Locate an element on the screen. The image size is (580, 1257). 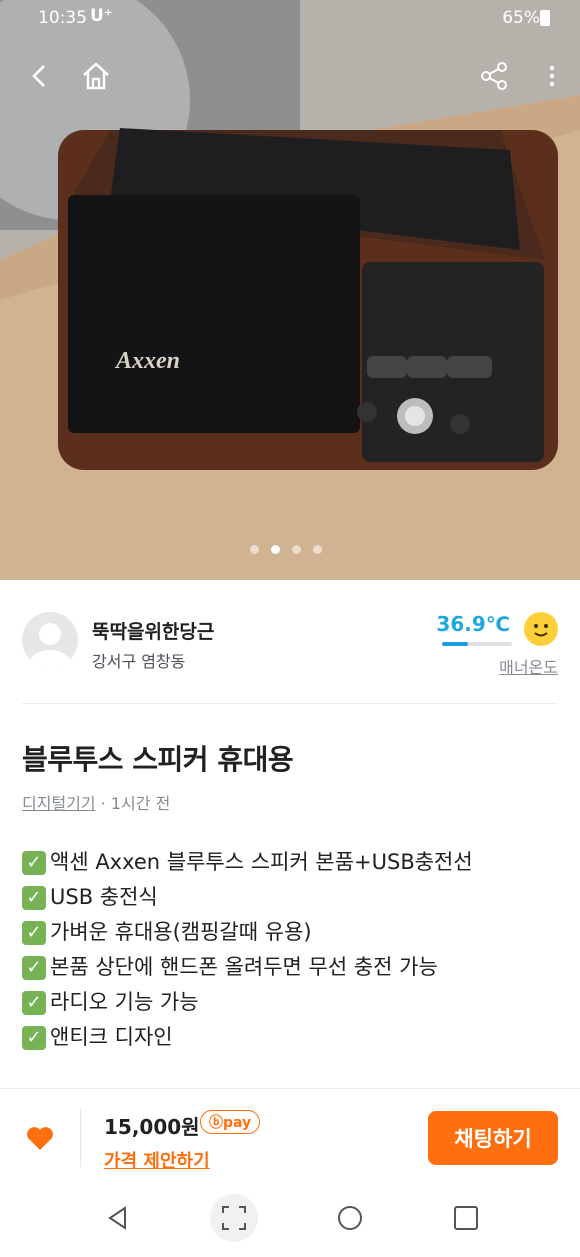
chevron-left-icon is located at coordinates (38, 76).